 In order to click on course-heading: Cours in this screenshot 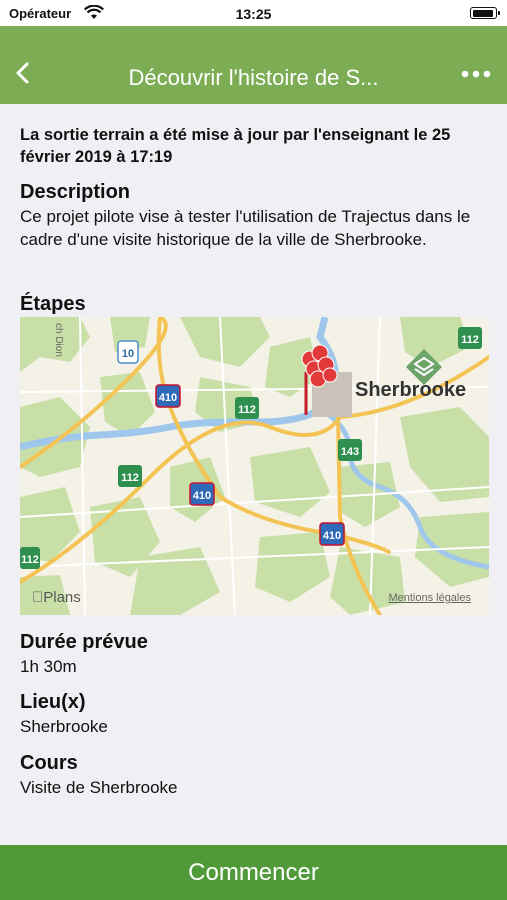, I will do `click(49, 763)`.